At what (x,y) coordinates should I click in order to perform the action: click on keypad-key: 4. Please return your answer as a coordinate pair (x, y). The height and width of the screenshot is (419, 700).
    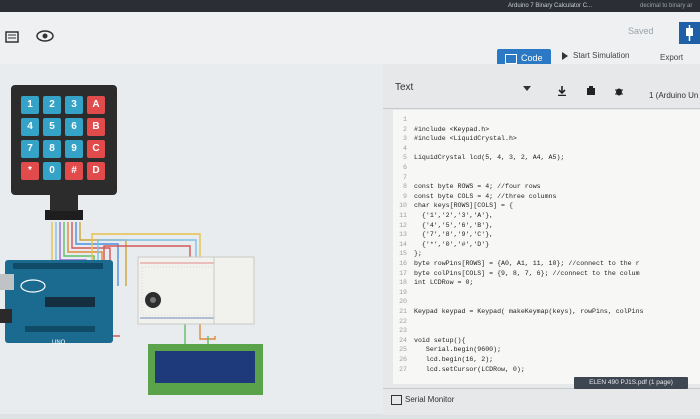
    Looking at the image, I should click on (30, 127).